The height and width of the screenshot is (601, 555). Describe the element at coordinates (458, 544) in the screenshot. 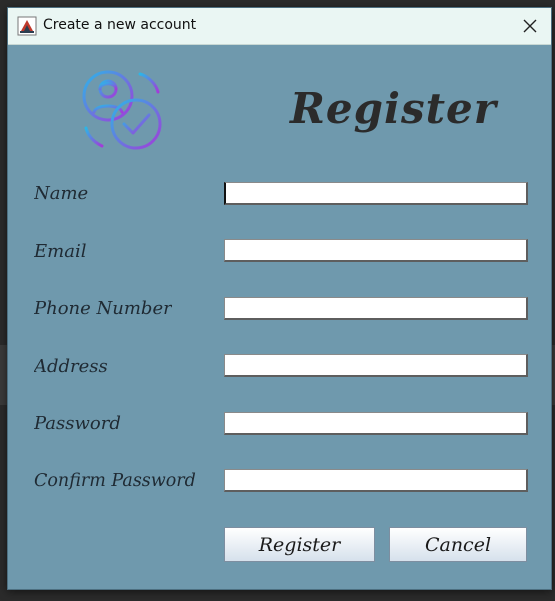

I see `cancel-button: Cancel` at that location.